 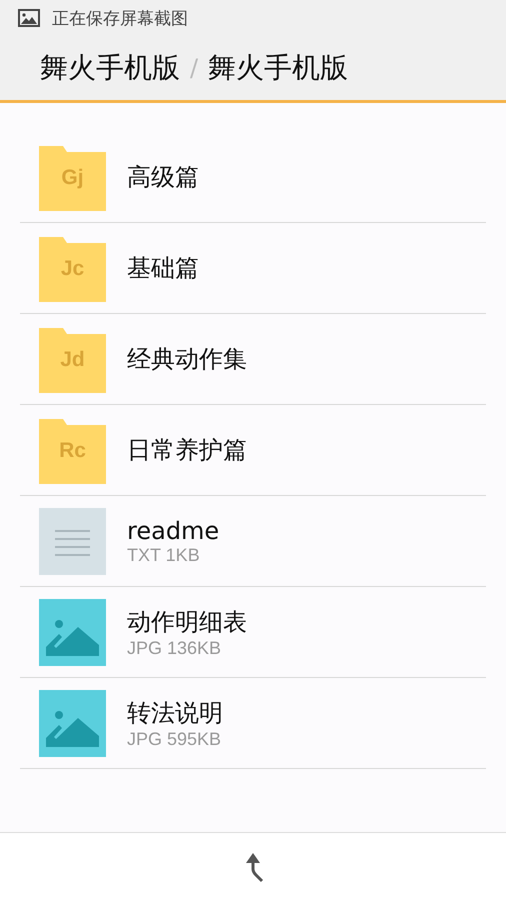 I want to click on picture-icon, so click(x=29, y=18).